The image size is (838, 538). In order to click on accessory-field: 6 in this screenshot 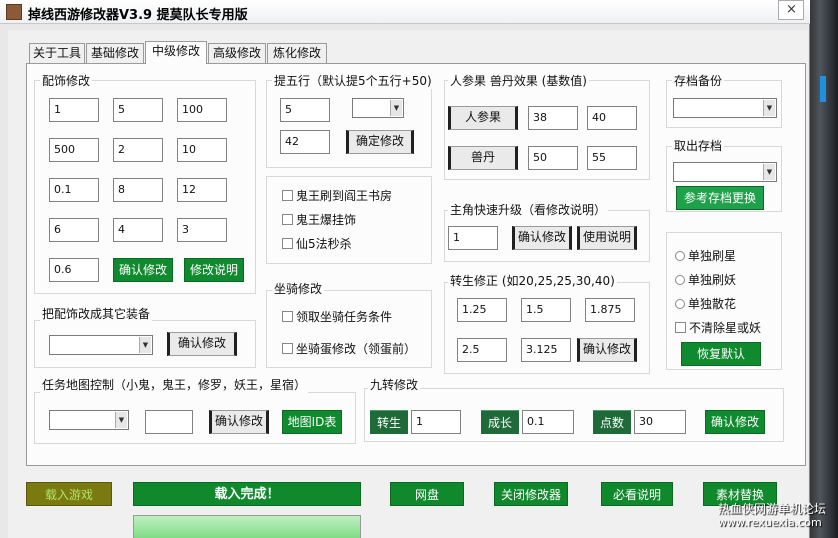, I will do `click(74, 230)`.